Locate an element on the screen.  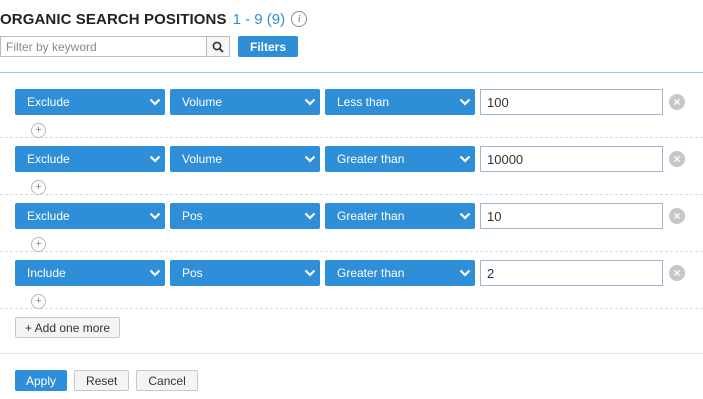
header: ORGANIC SEARCH POSITIONS 1 - 9 (9) i is located at coordinates (154, 19).